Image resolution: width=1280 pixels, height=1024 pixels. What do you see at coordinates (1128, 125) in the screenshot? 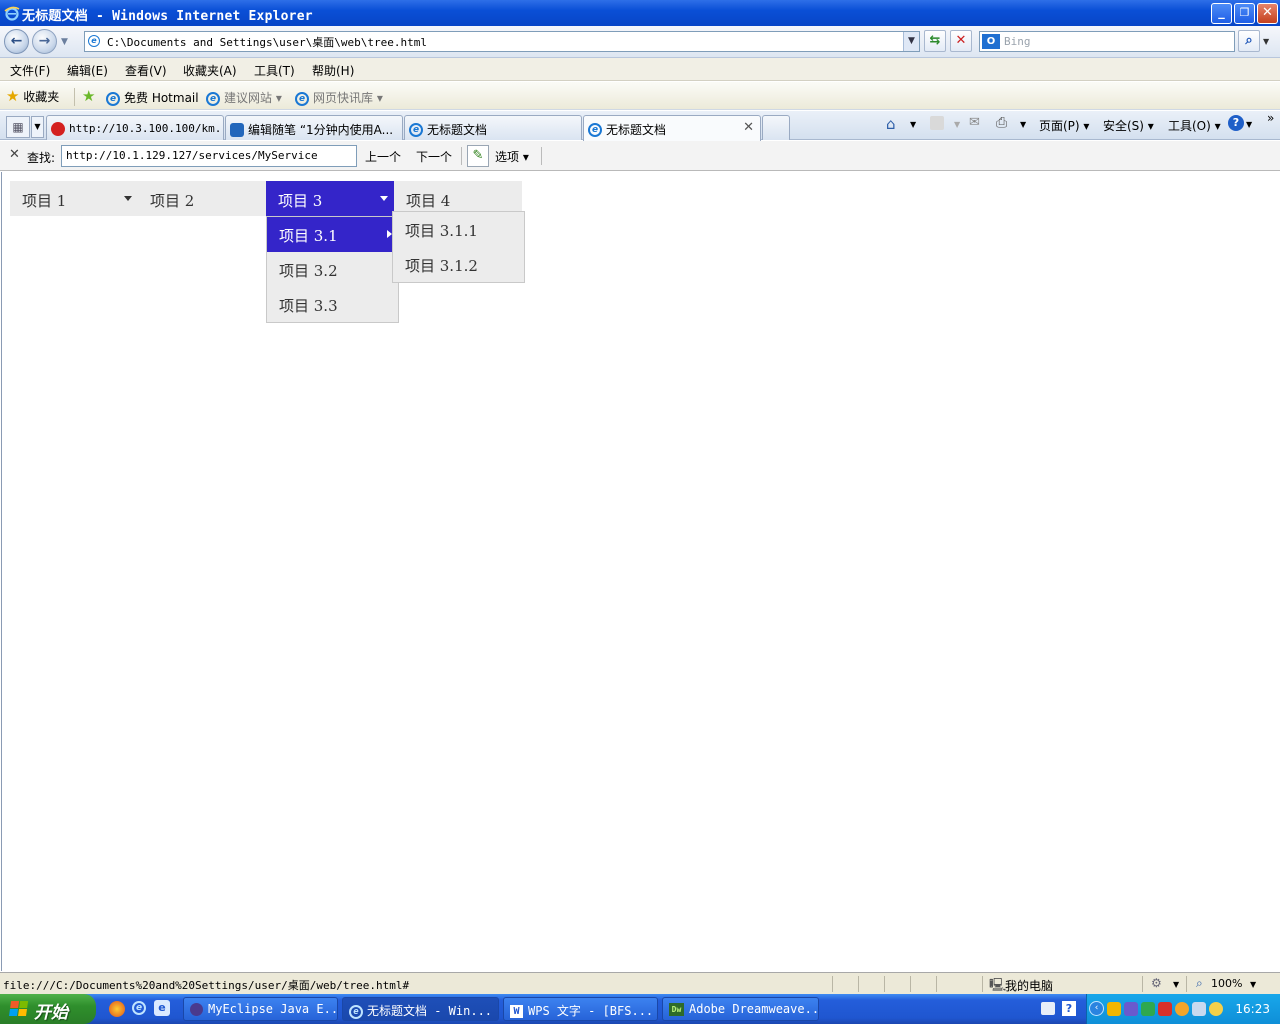
I see `safety-menu-button: 安全(S) ▾` at bounding box center [1128, 125].